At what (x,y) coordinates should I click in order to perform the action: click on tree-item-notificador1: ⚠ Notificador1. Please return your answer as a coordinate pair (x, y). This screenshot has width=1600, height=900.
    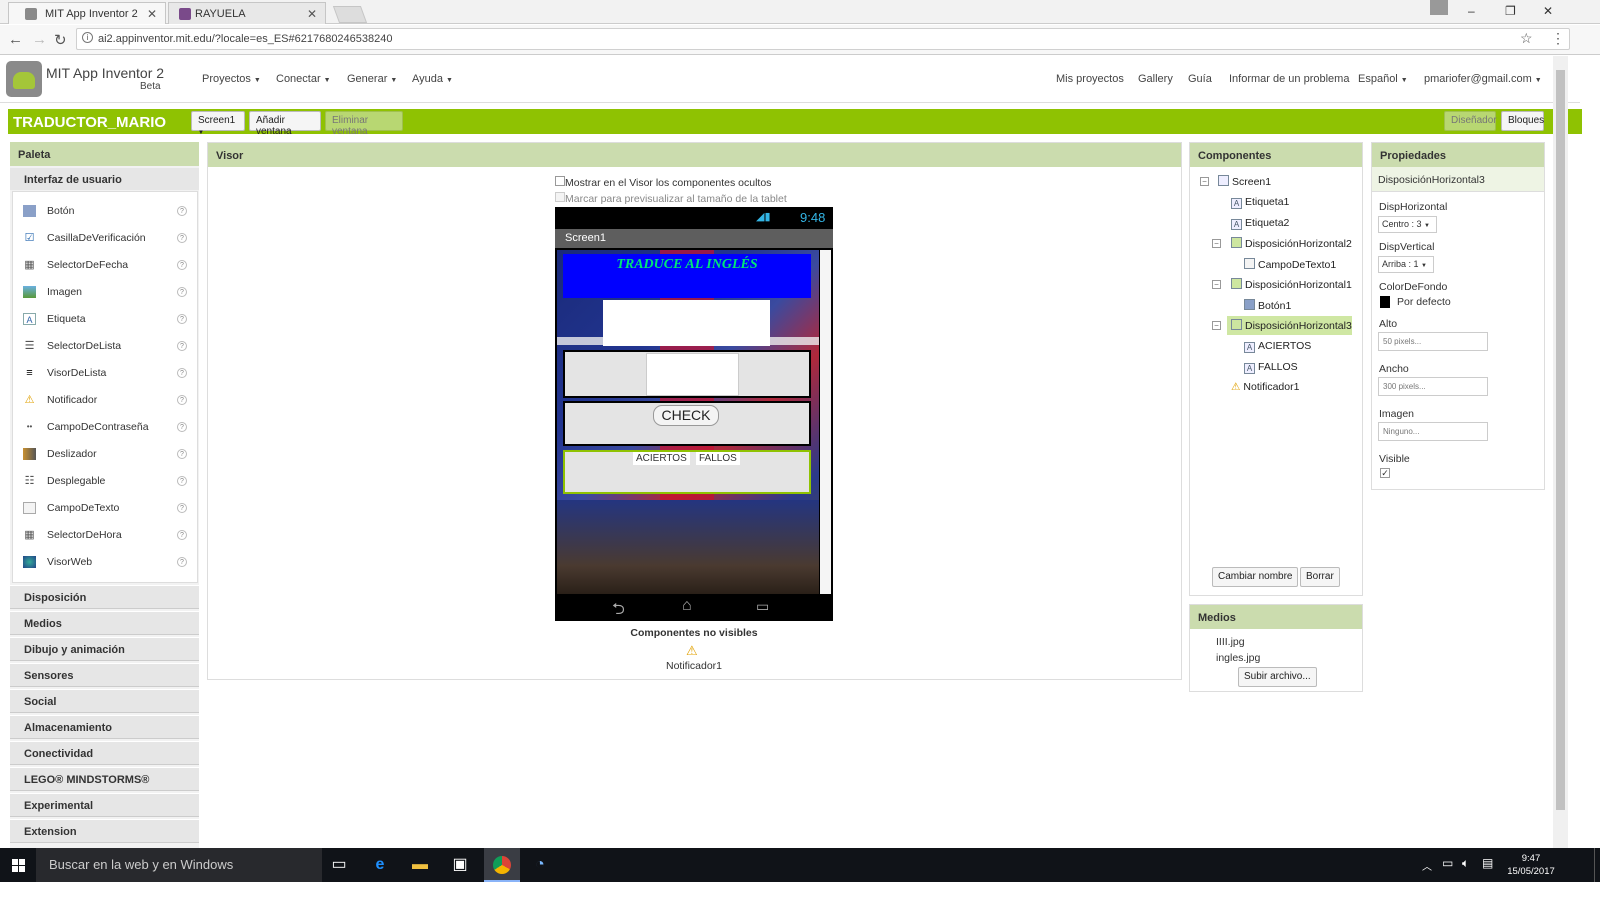
    Looking at the image, I should click on (1265, 387).